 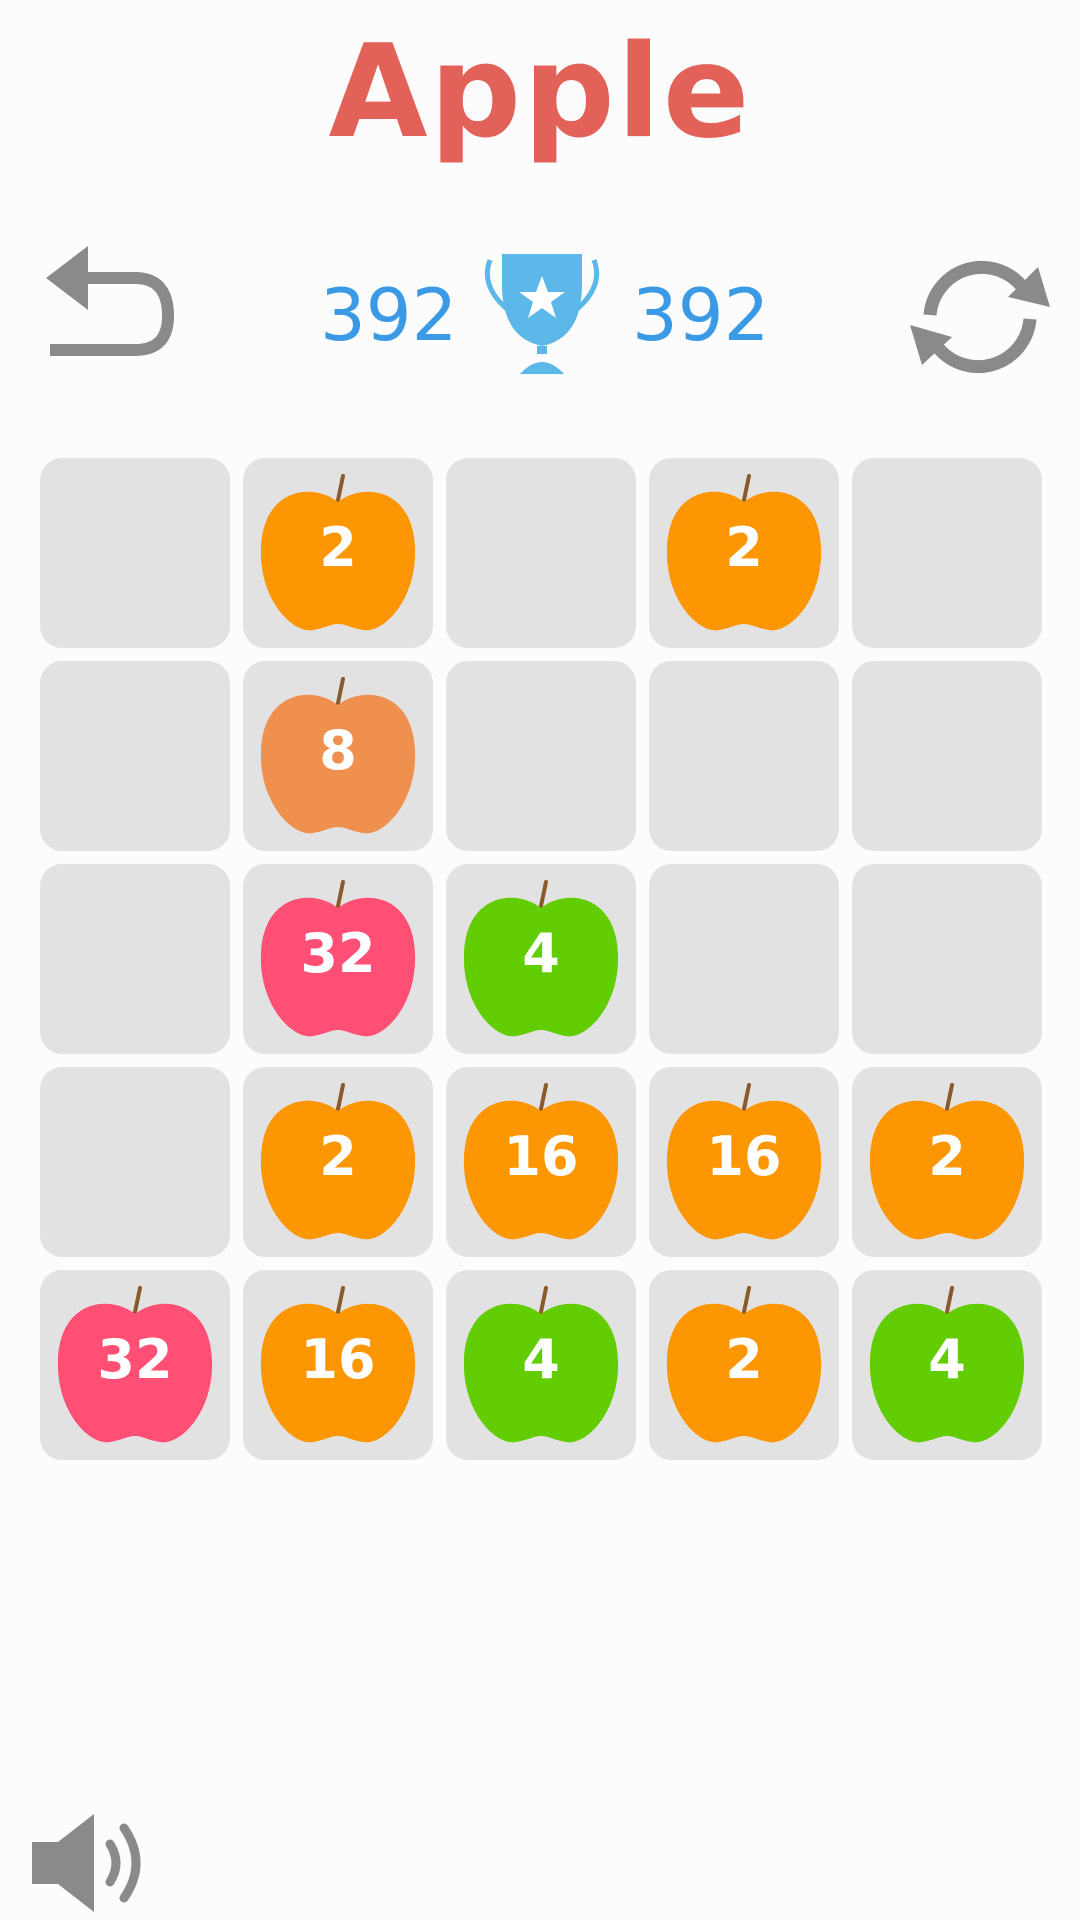 I want to click on refresh-button, so click(x=980, y=315).